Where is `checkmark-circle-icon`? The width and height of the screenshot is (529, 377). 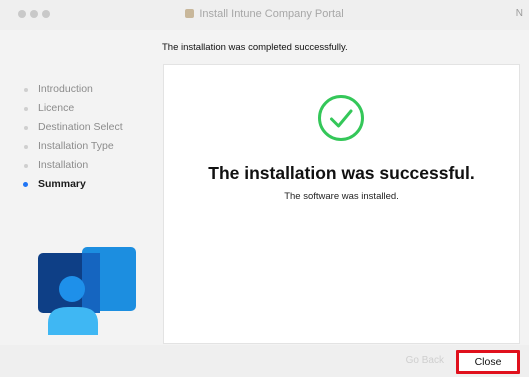 checkmark-circle-icon is located at coordinates (341, 118).